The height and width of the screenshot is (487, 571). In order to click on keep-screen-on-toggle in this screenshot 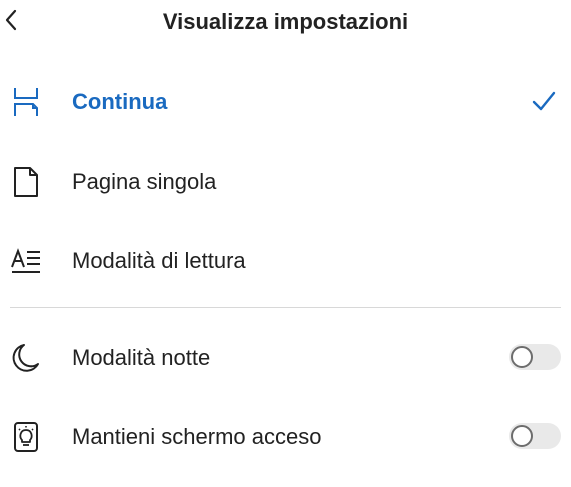, I will do `click(535, 436)`.